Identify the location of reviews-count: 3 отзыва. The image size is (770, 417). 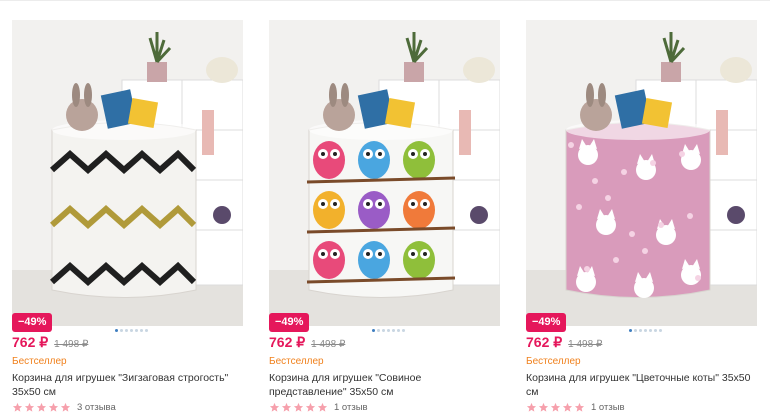
(96, 407).